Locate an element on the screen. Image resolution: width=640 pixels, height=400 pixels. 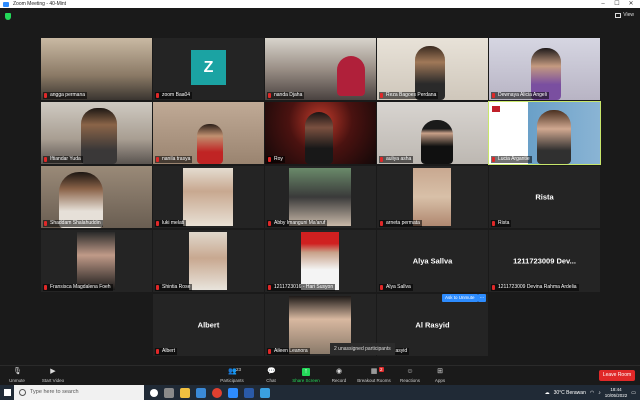
file-explorer-icon is located at coordinates (185, 392).